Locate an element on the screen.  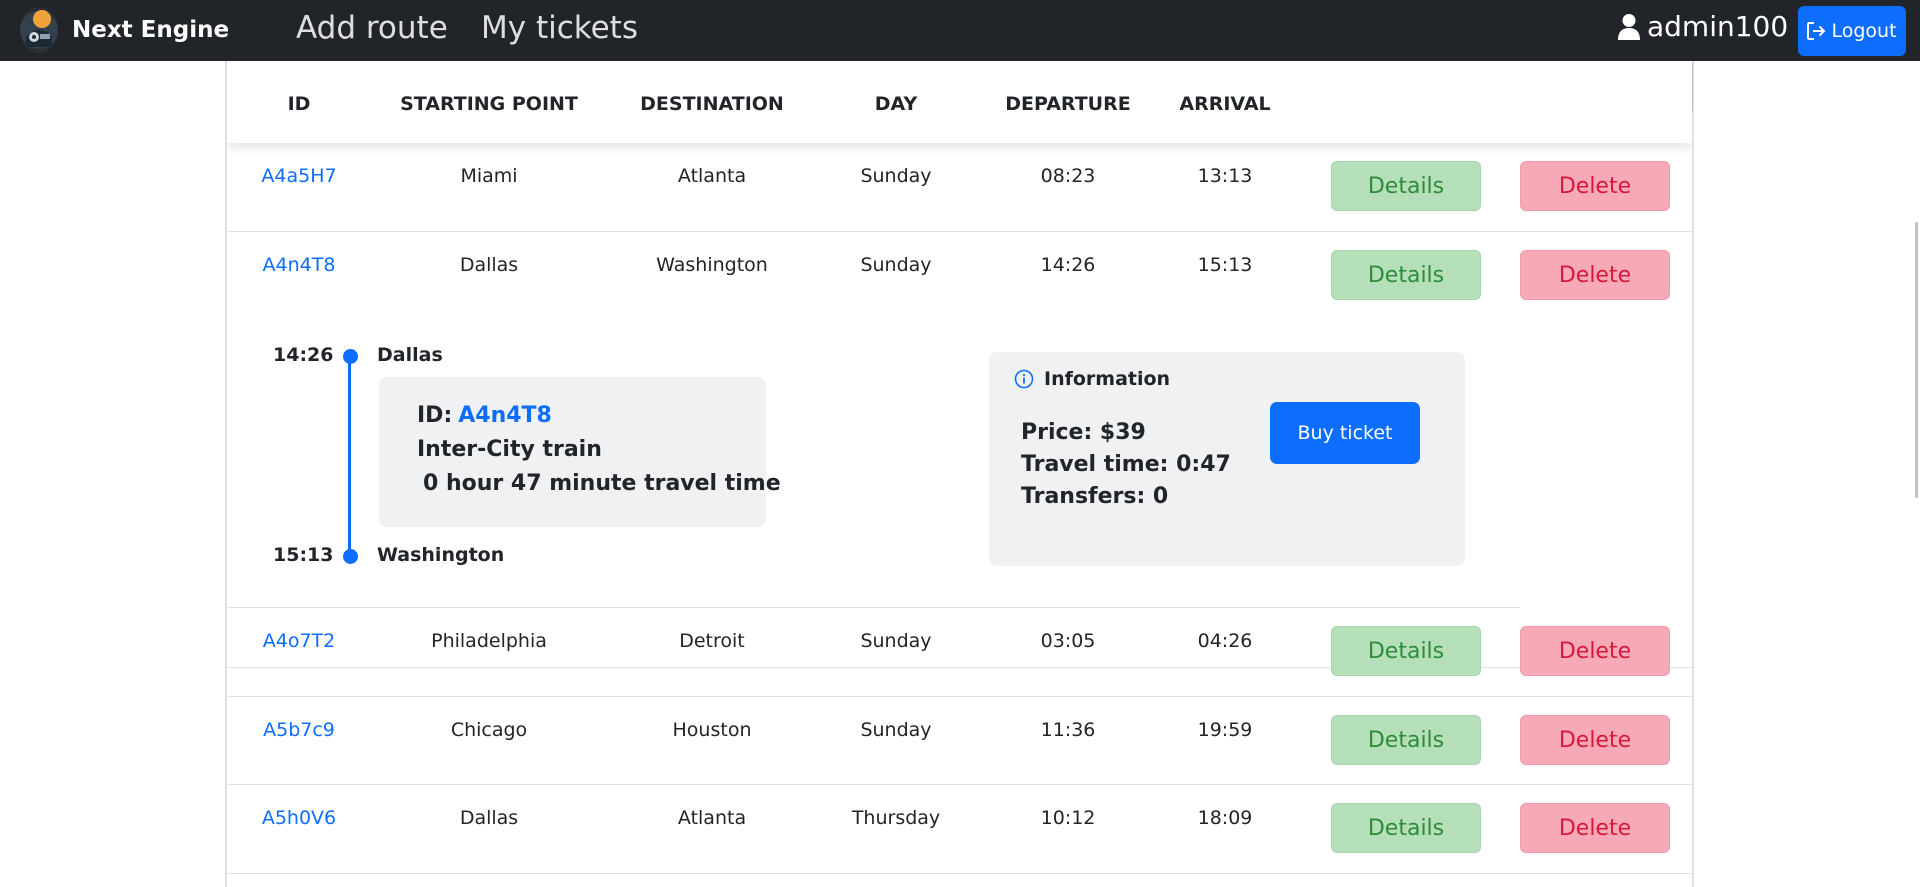
header-departure: DEPARTURE is located at coordinates (1068, 104).